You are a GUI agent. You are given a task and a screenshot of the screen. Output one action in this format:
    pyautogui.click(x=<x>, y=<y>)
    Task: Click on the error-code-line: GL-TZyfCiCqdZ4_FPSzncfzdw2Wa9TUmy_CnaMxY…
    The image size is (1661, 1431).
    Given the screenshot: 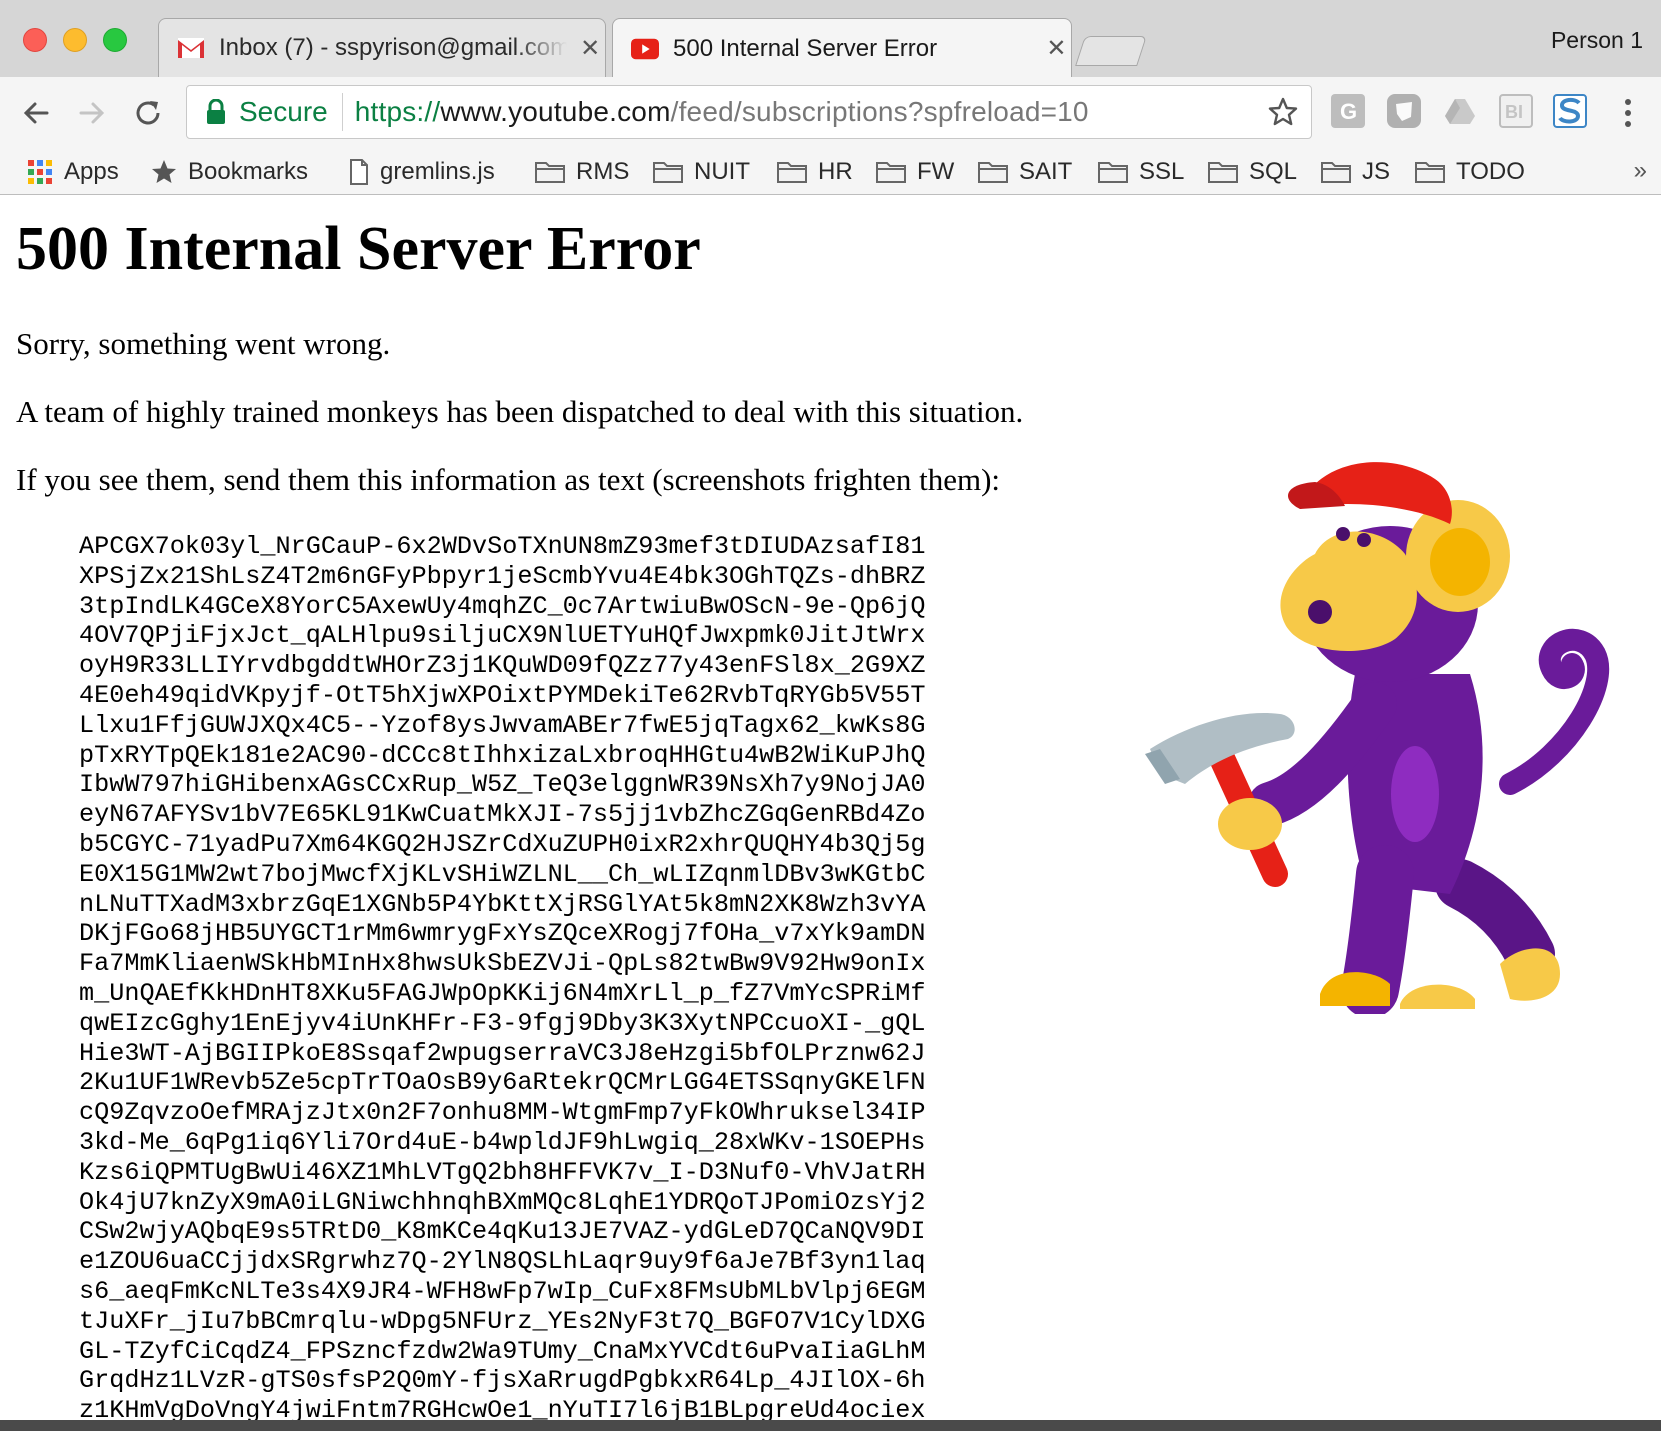 What is the action you would take?
    pyautogui.click(x=502, y=1351)
    